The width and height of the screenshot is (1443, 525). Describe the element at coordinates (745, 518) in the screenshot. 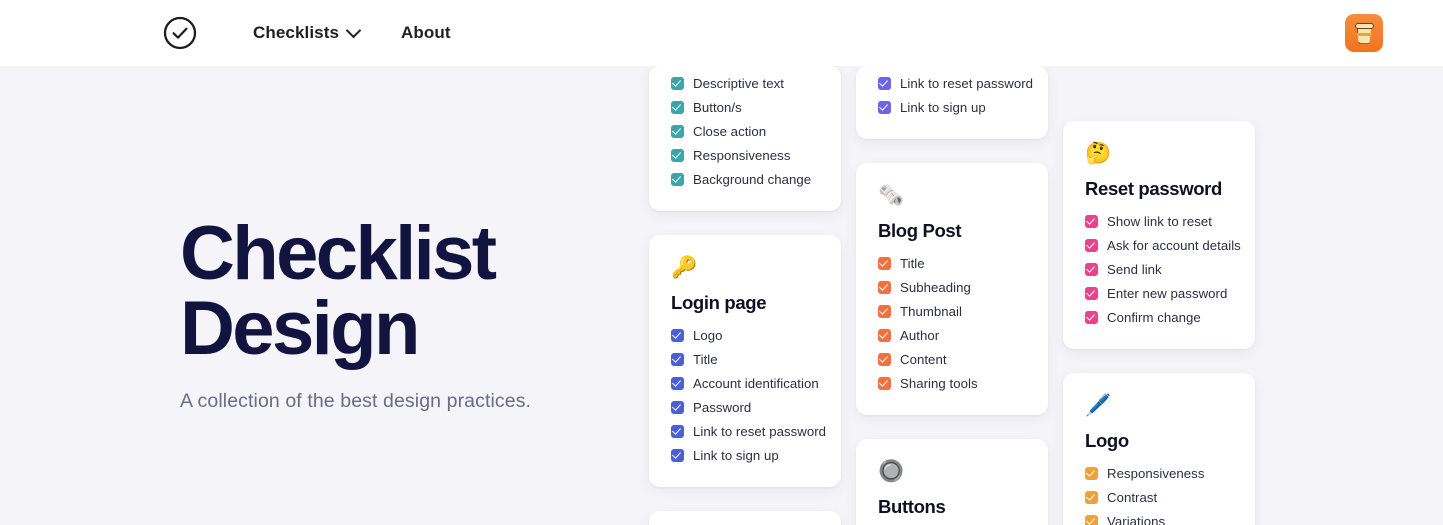

I see `dark-circle-card: 🔵` at that location.